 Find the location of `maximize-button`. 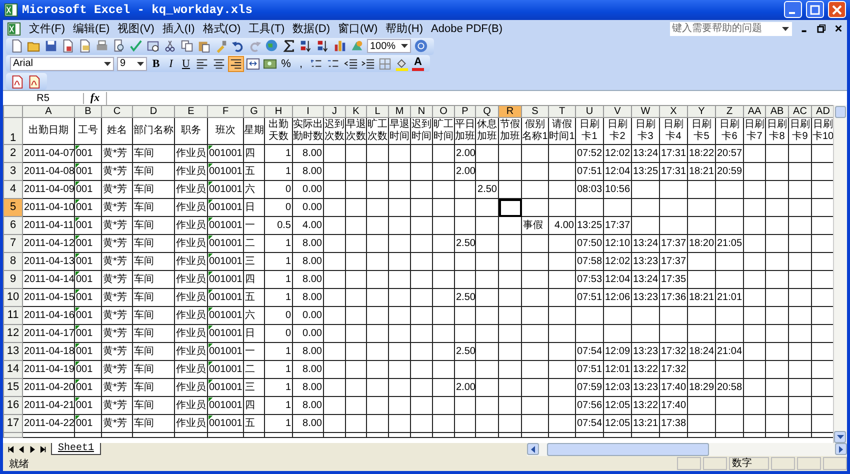

maximize-button is located at coordinates (815, 9).